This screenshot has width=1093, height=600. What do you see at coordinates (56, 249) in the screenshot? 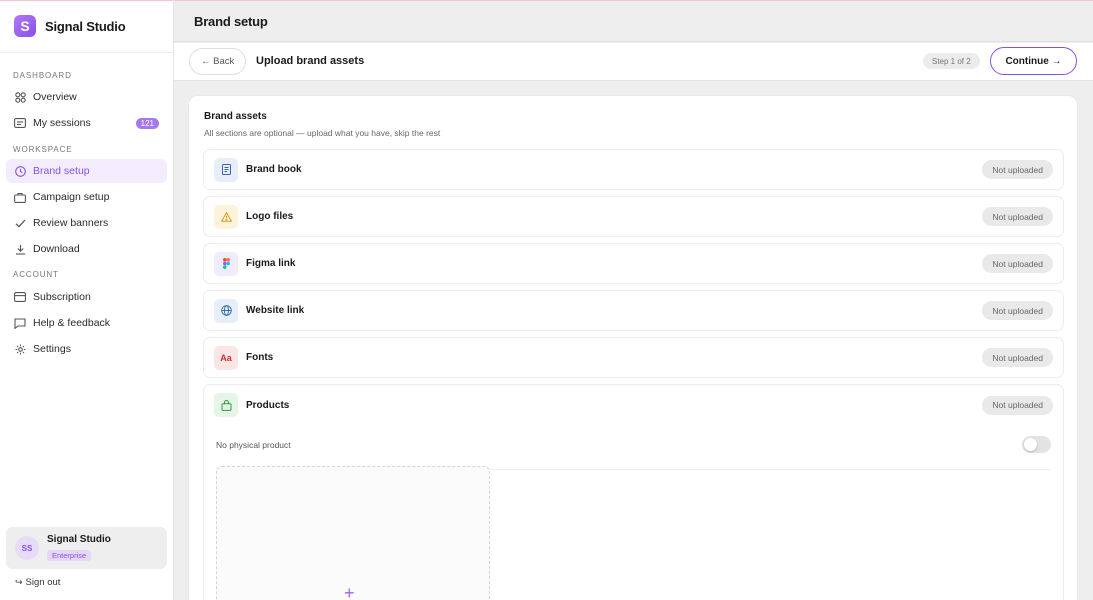
I see `sidebar-item-label: Download` at bounding box center [56, 249].